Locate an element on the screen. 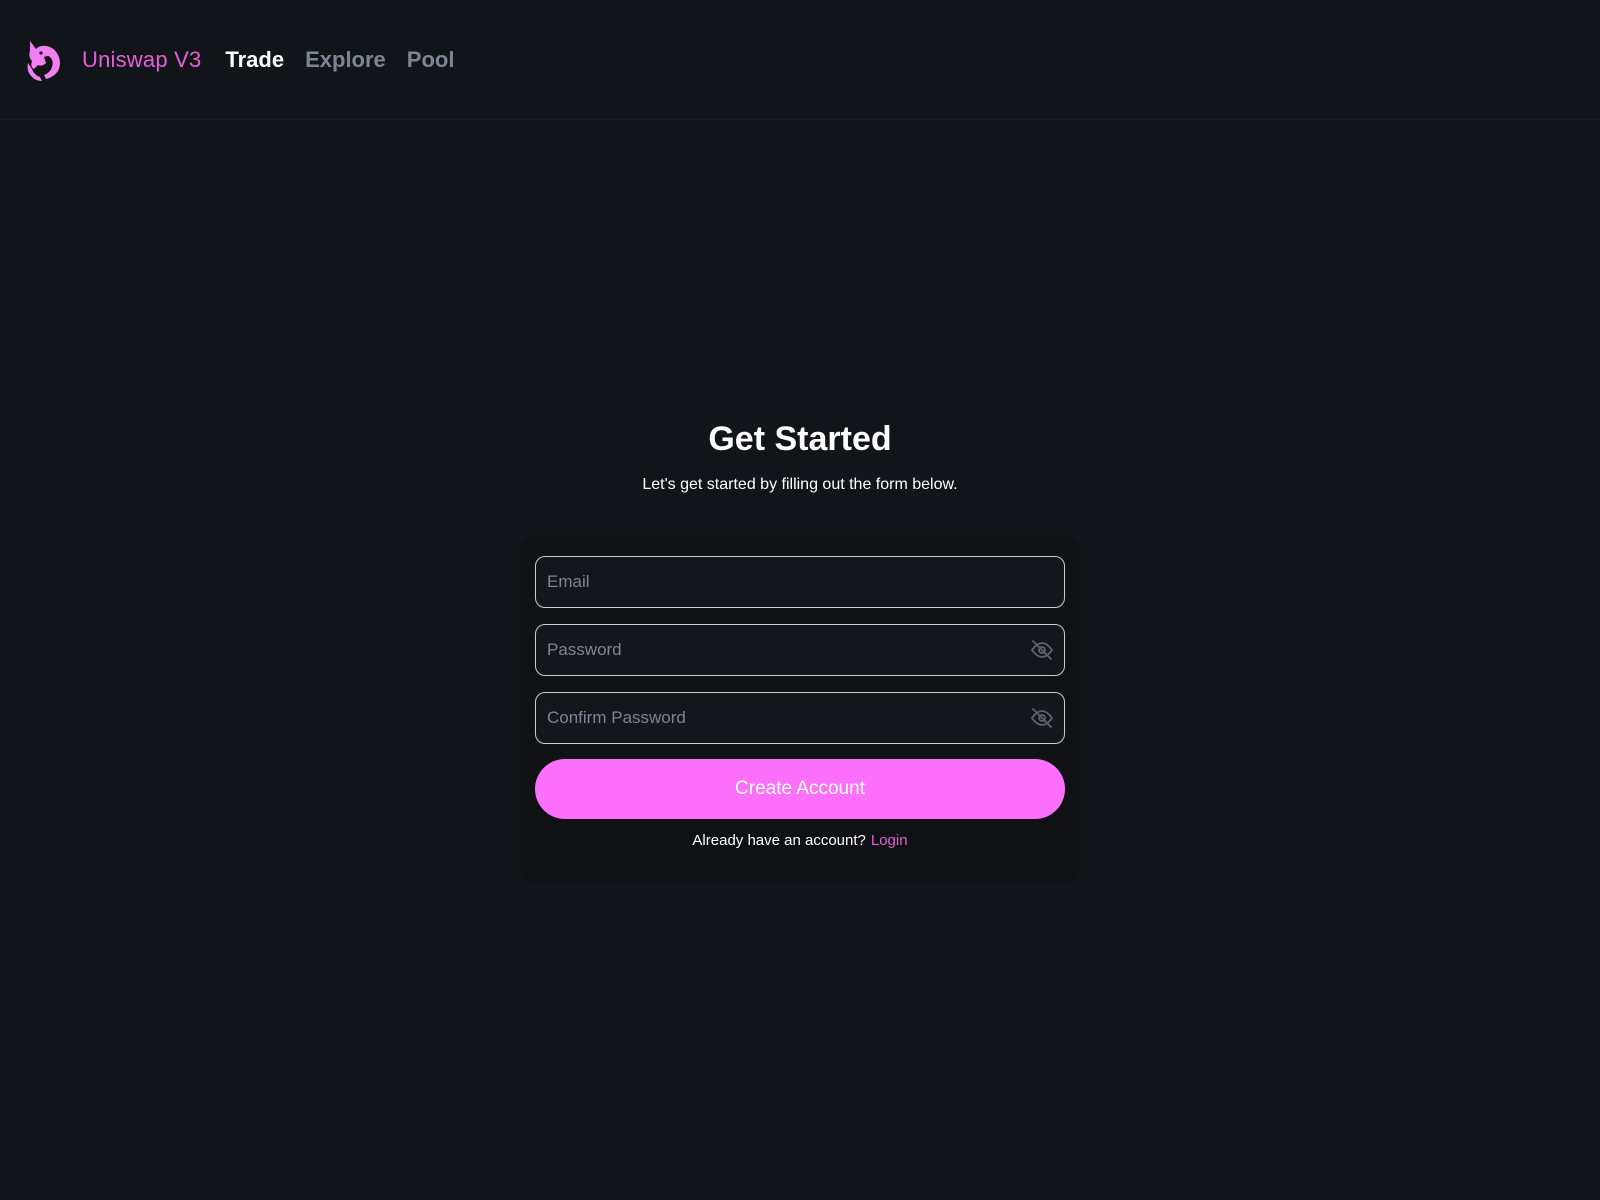  email-field is located at coordinates (800, 582).